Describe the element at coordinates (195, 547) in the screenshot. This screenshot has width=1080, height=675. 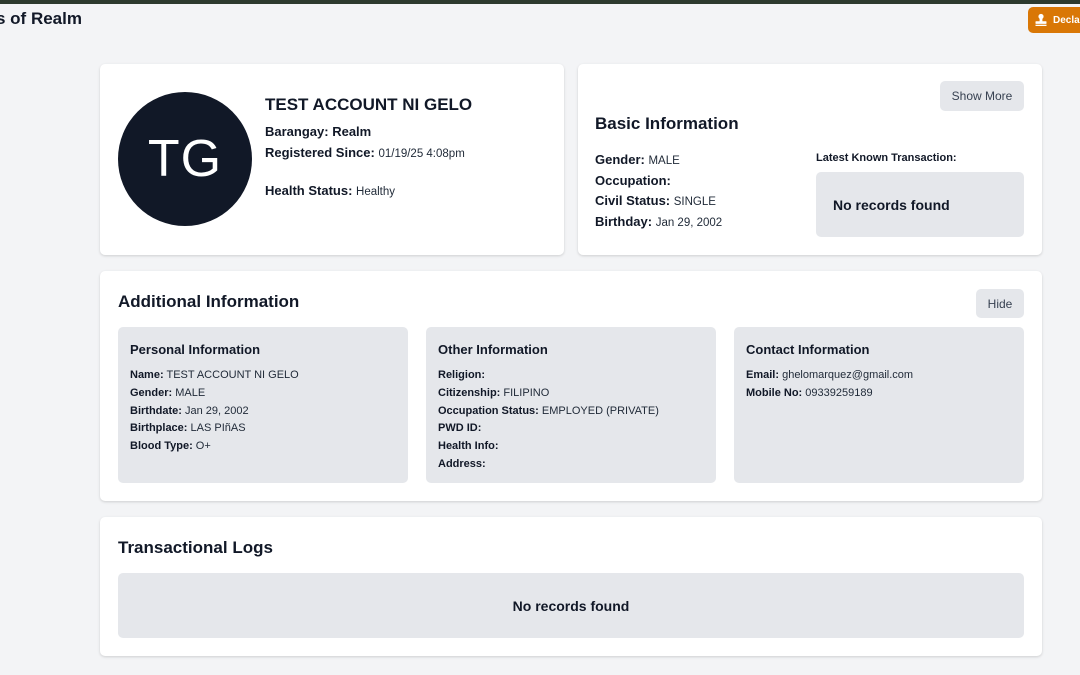
I see `transactional-logs-title: Transactional Logs` at that location.